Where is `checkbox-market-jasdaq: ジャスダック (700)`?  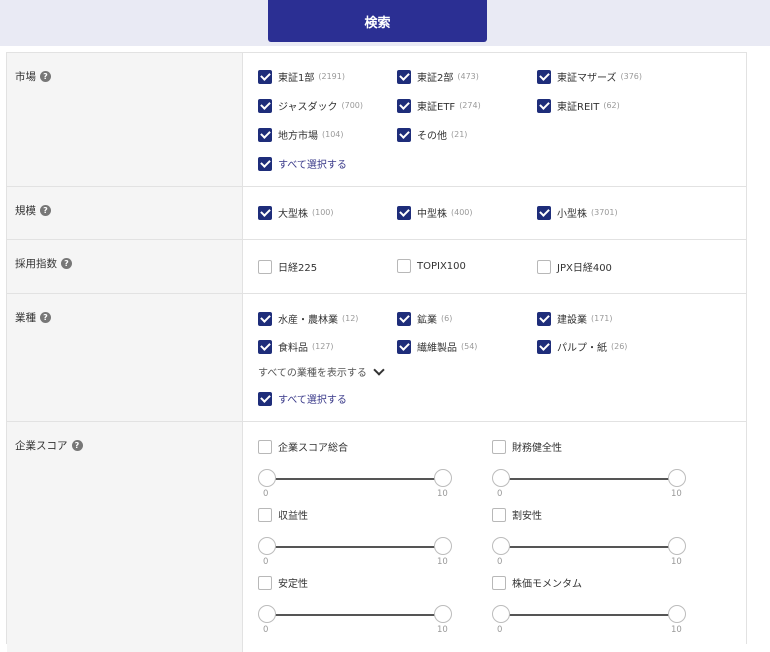 checkbox-market-jasdaq: ジャスダック (700) is located at coordinates (310, 105).